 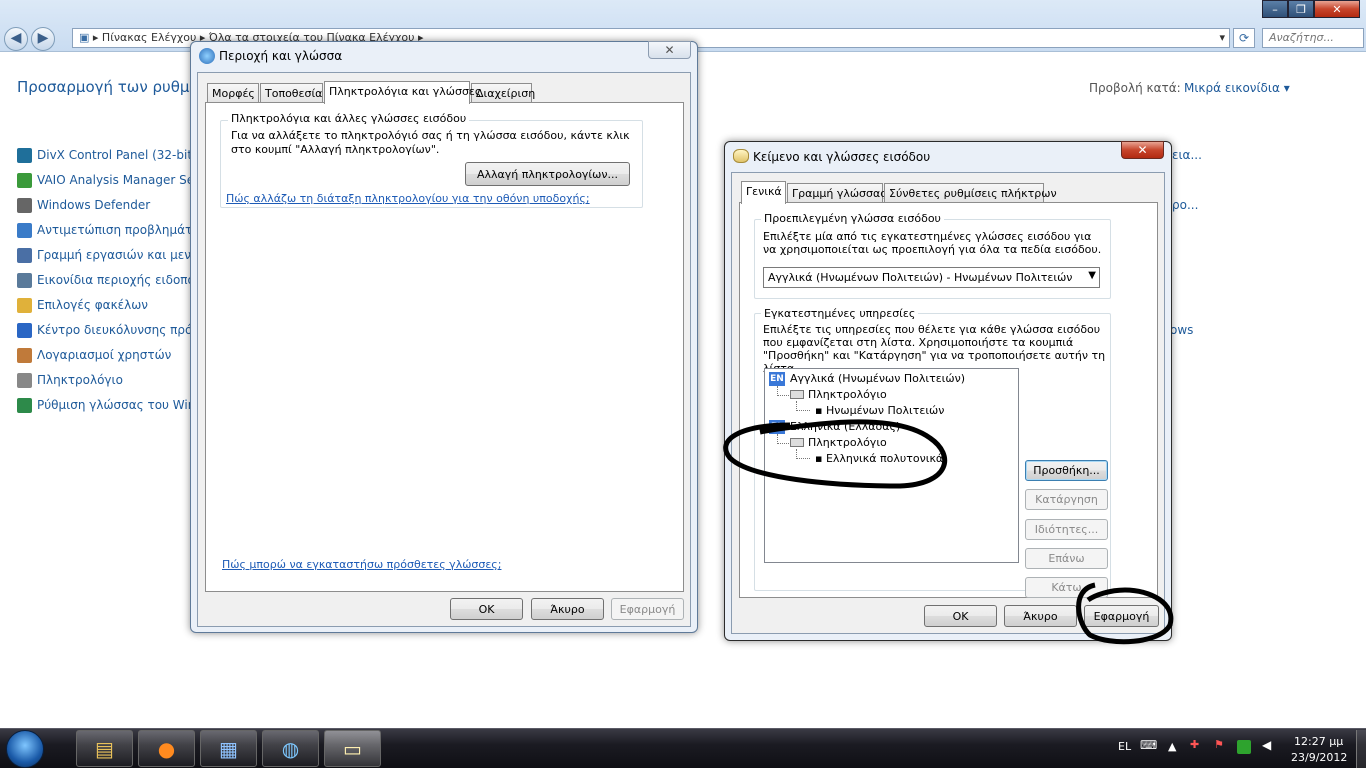 What do you see at coordinates (121, 255) in the screenshot?
I see `cp-item-label: Γραμμή εργασιών και μενού` at bounding box center [121, 255].